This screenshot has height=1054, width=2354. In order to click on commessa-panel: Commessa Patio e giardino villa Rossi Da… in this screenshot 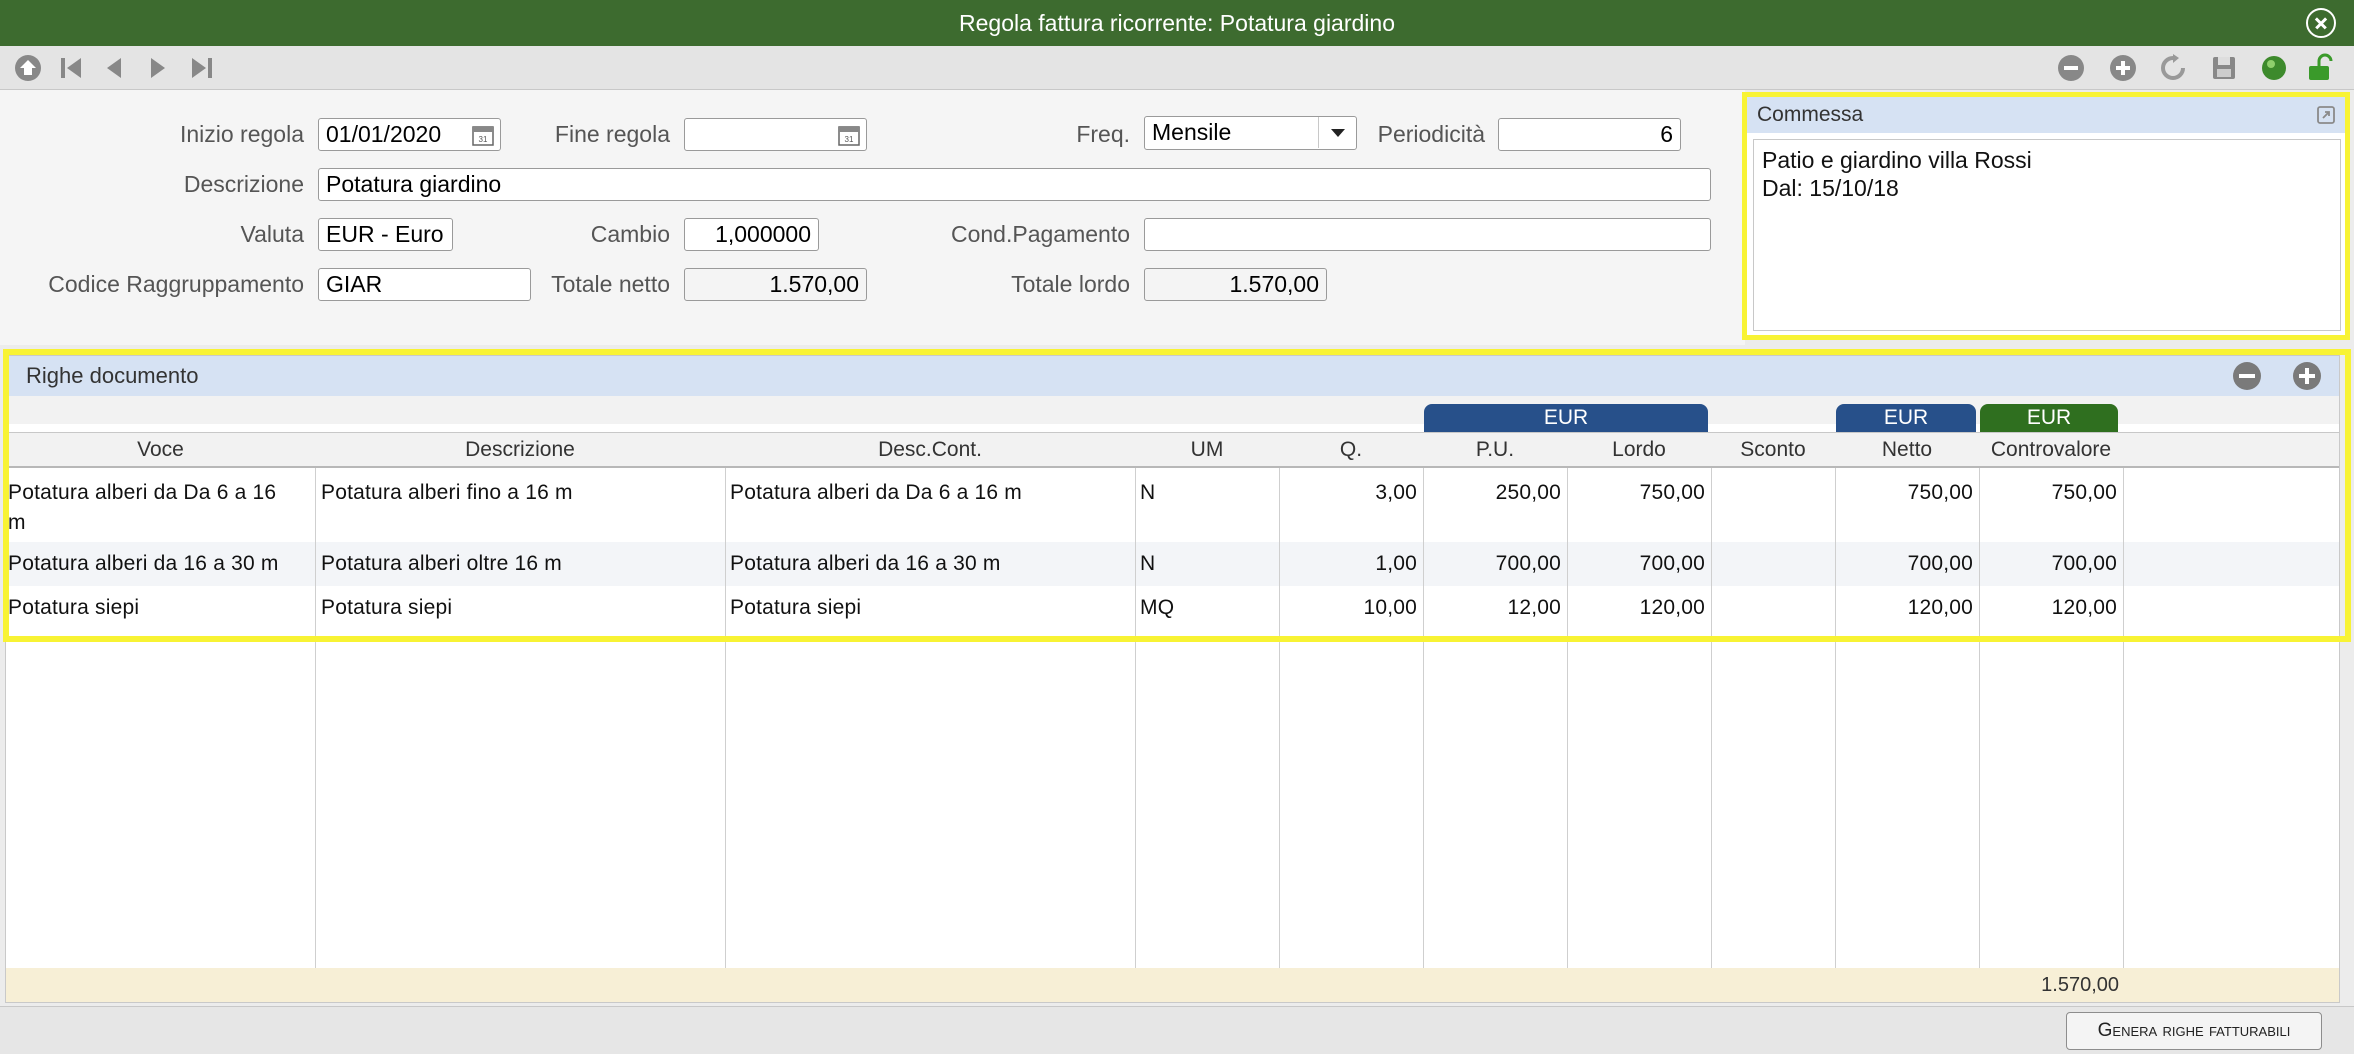, I will do `click(2046, 216)`.